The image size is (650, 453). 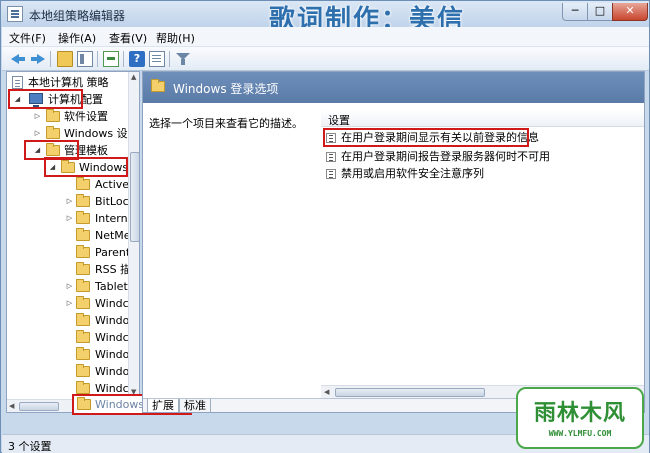 I want to click on setting-label: 禁用或启用软件安全注意序列, so click(x=412, y=173).